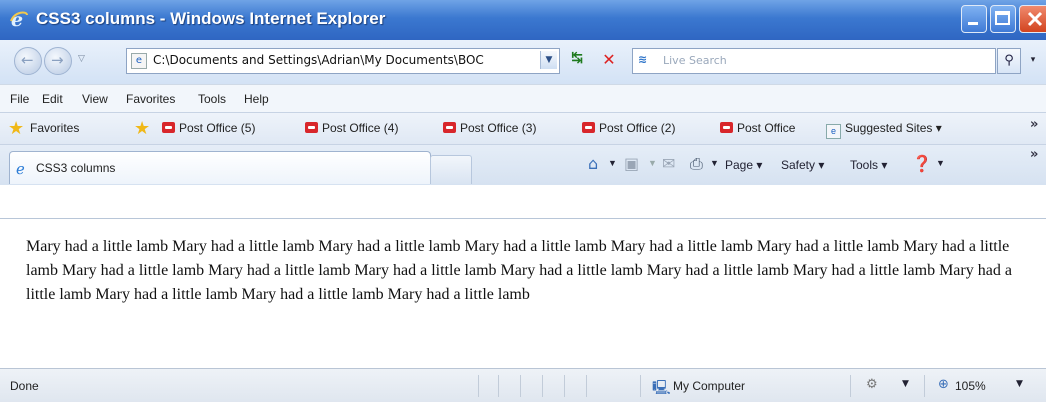 The image size is (1046, 402). Describe the element at coordinates (905, 384) in the screenshot. I see `protected-mode-dropdown: ▼` at that location.